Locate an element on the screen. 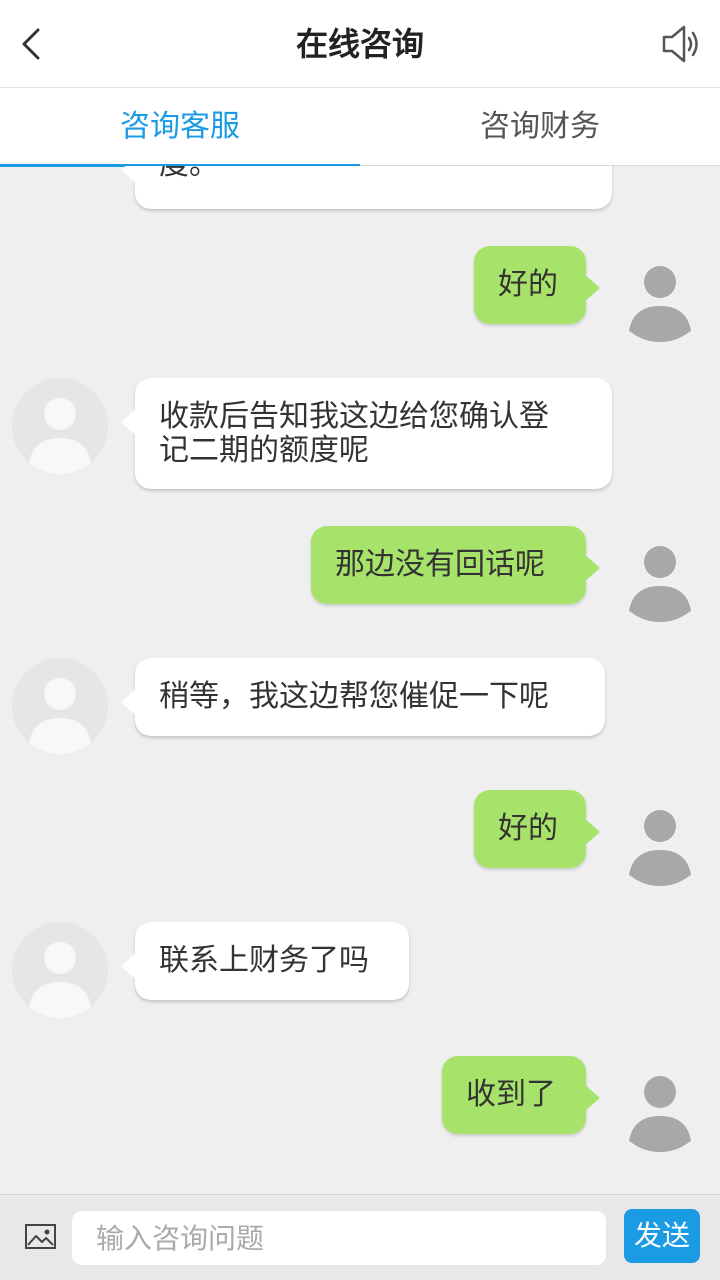 The height and width of the screenshot is (1280, 720). message-text: 收到了 is located at coordinates (511, 1094).